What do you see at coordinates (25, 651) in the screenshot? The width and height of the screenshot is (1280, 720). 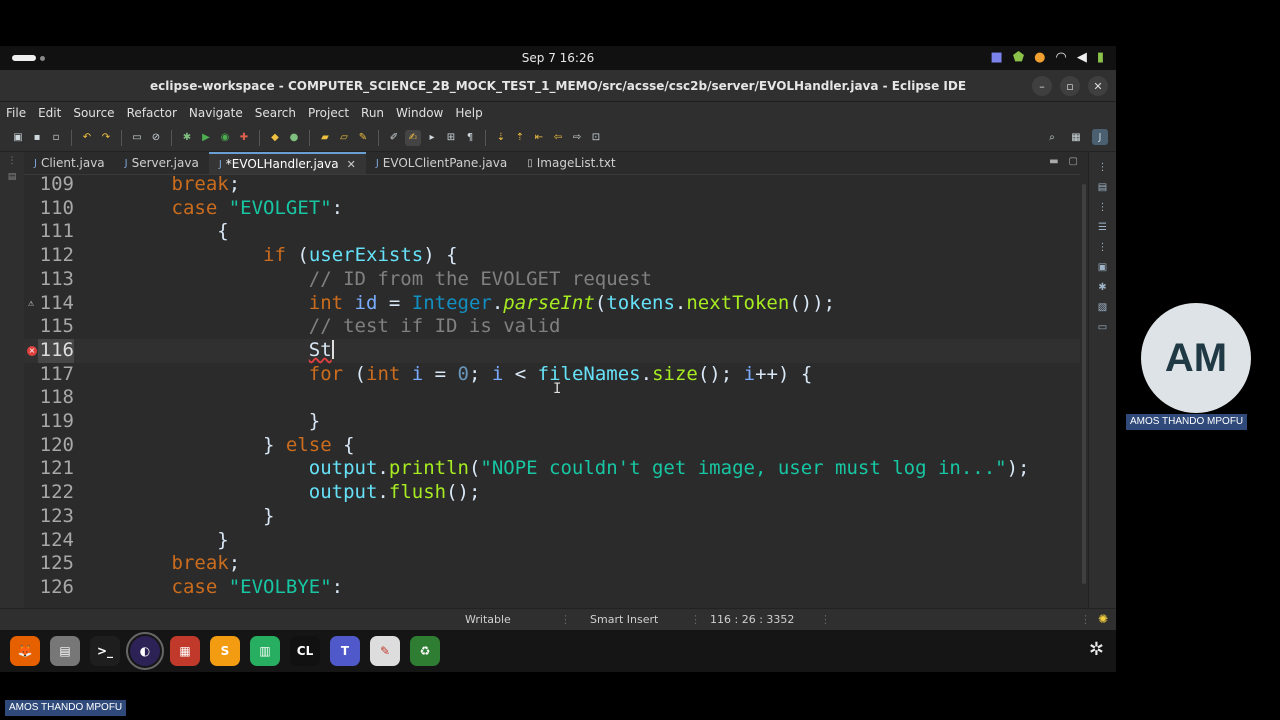 I see `firefox-icon: 🦊` at bounding box center [25, 651].